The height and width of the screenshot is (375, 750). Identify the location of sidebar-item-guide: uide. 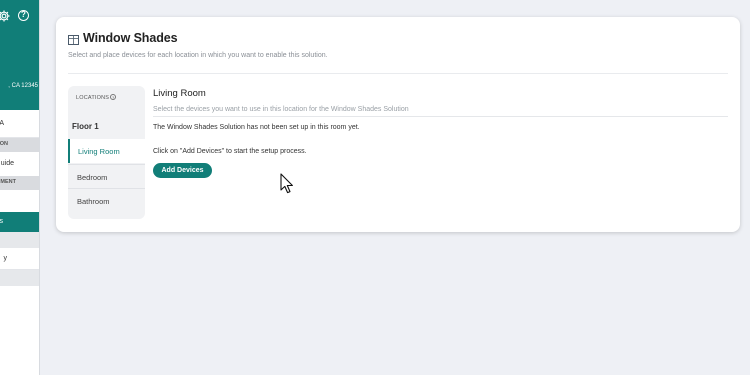
(19, 164).